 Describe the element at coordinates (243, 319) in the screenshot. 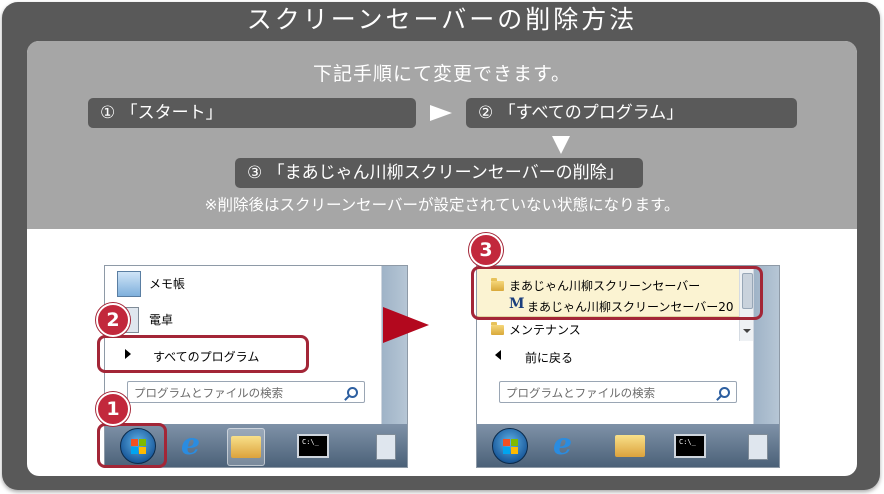

I see `menu-item-calculator: 電卓` at that location.